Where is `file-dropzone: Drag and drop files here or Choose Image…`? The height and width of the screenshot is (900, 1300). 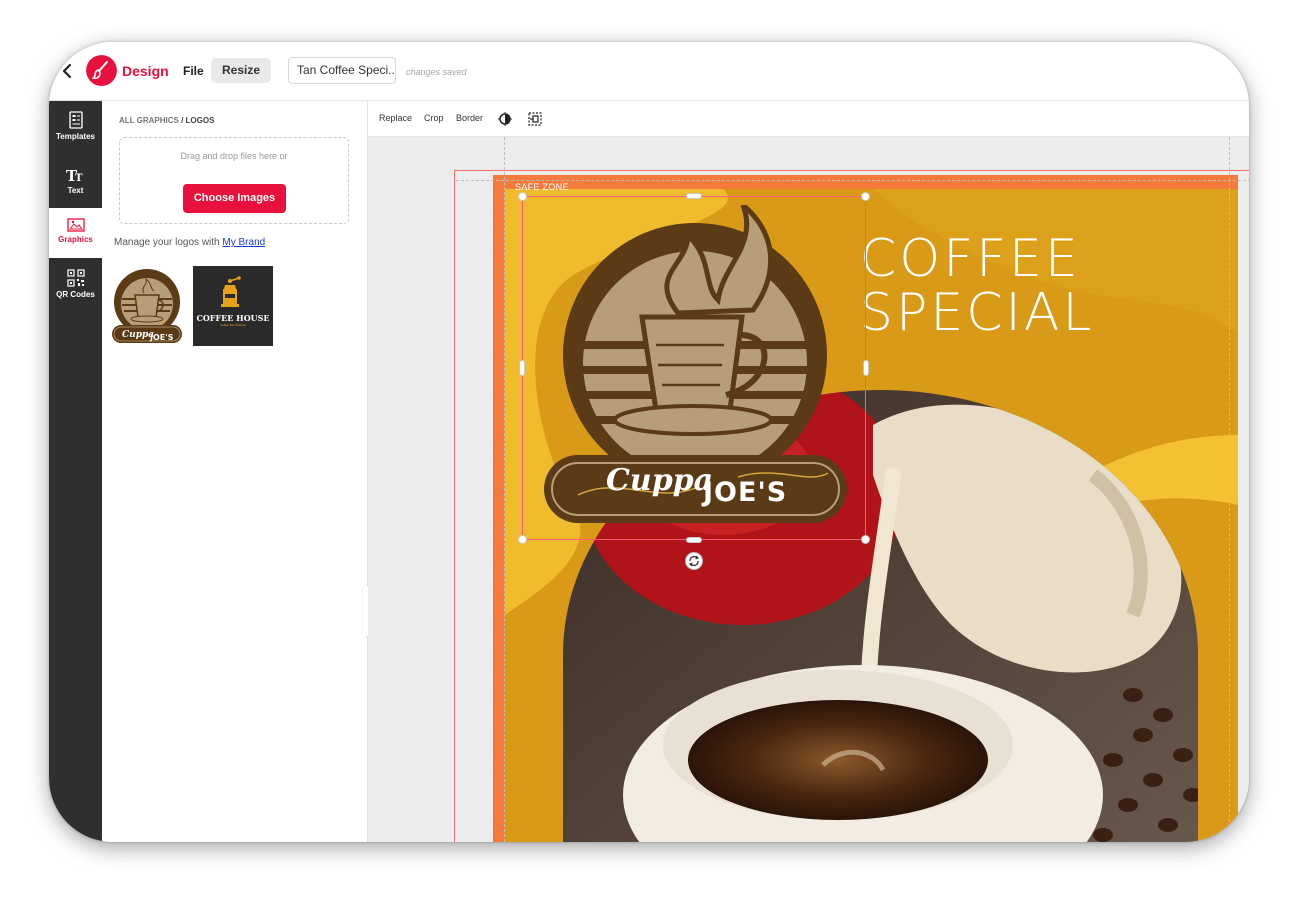 file-dropzone: Drag and drop files here or Choose Image… is located at coordinates (234, 180).